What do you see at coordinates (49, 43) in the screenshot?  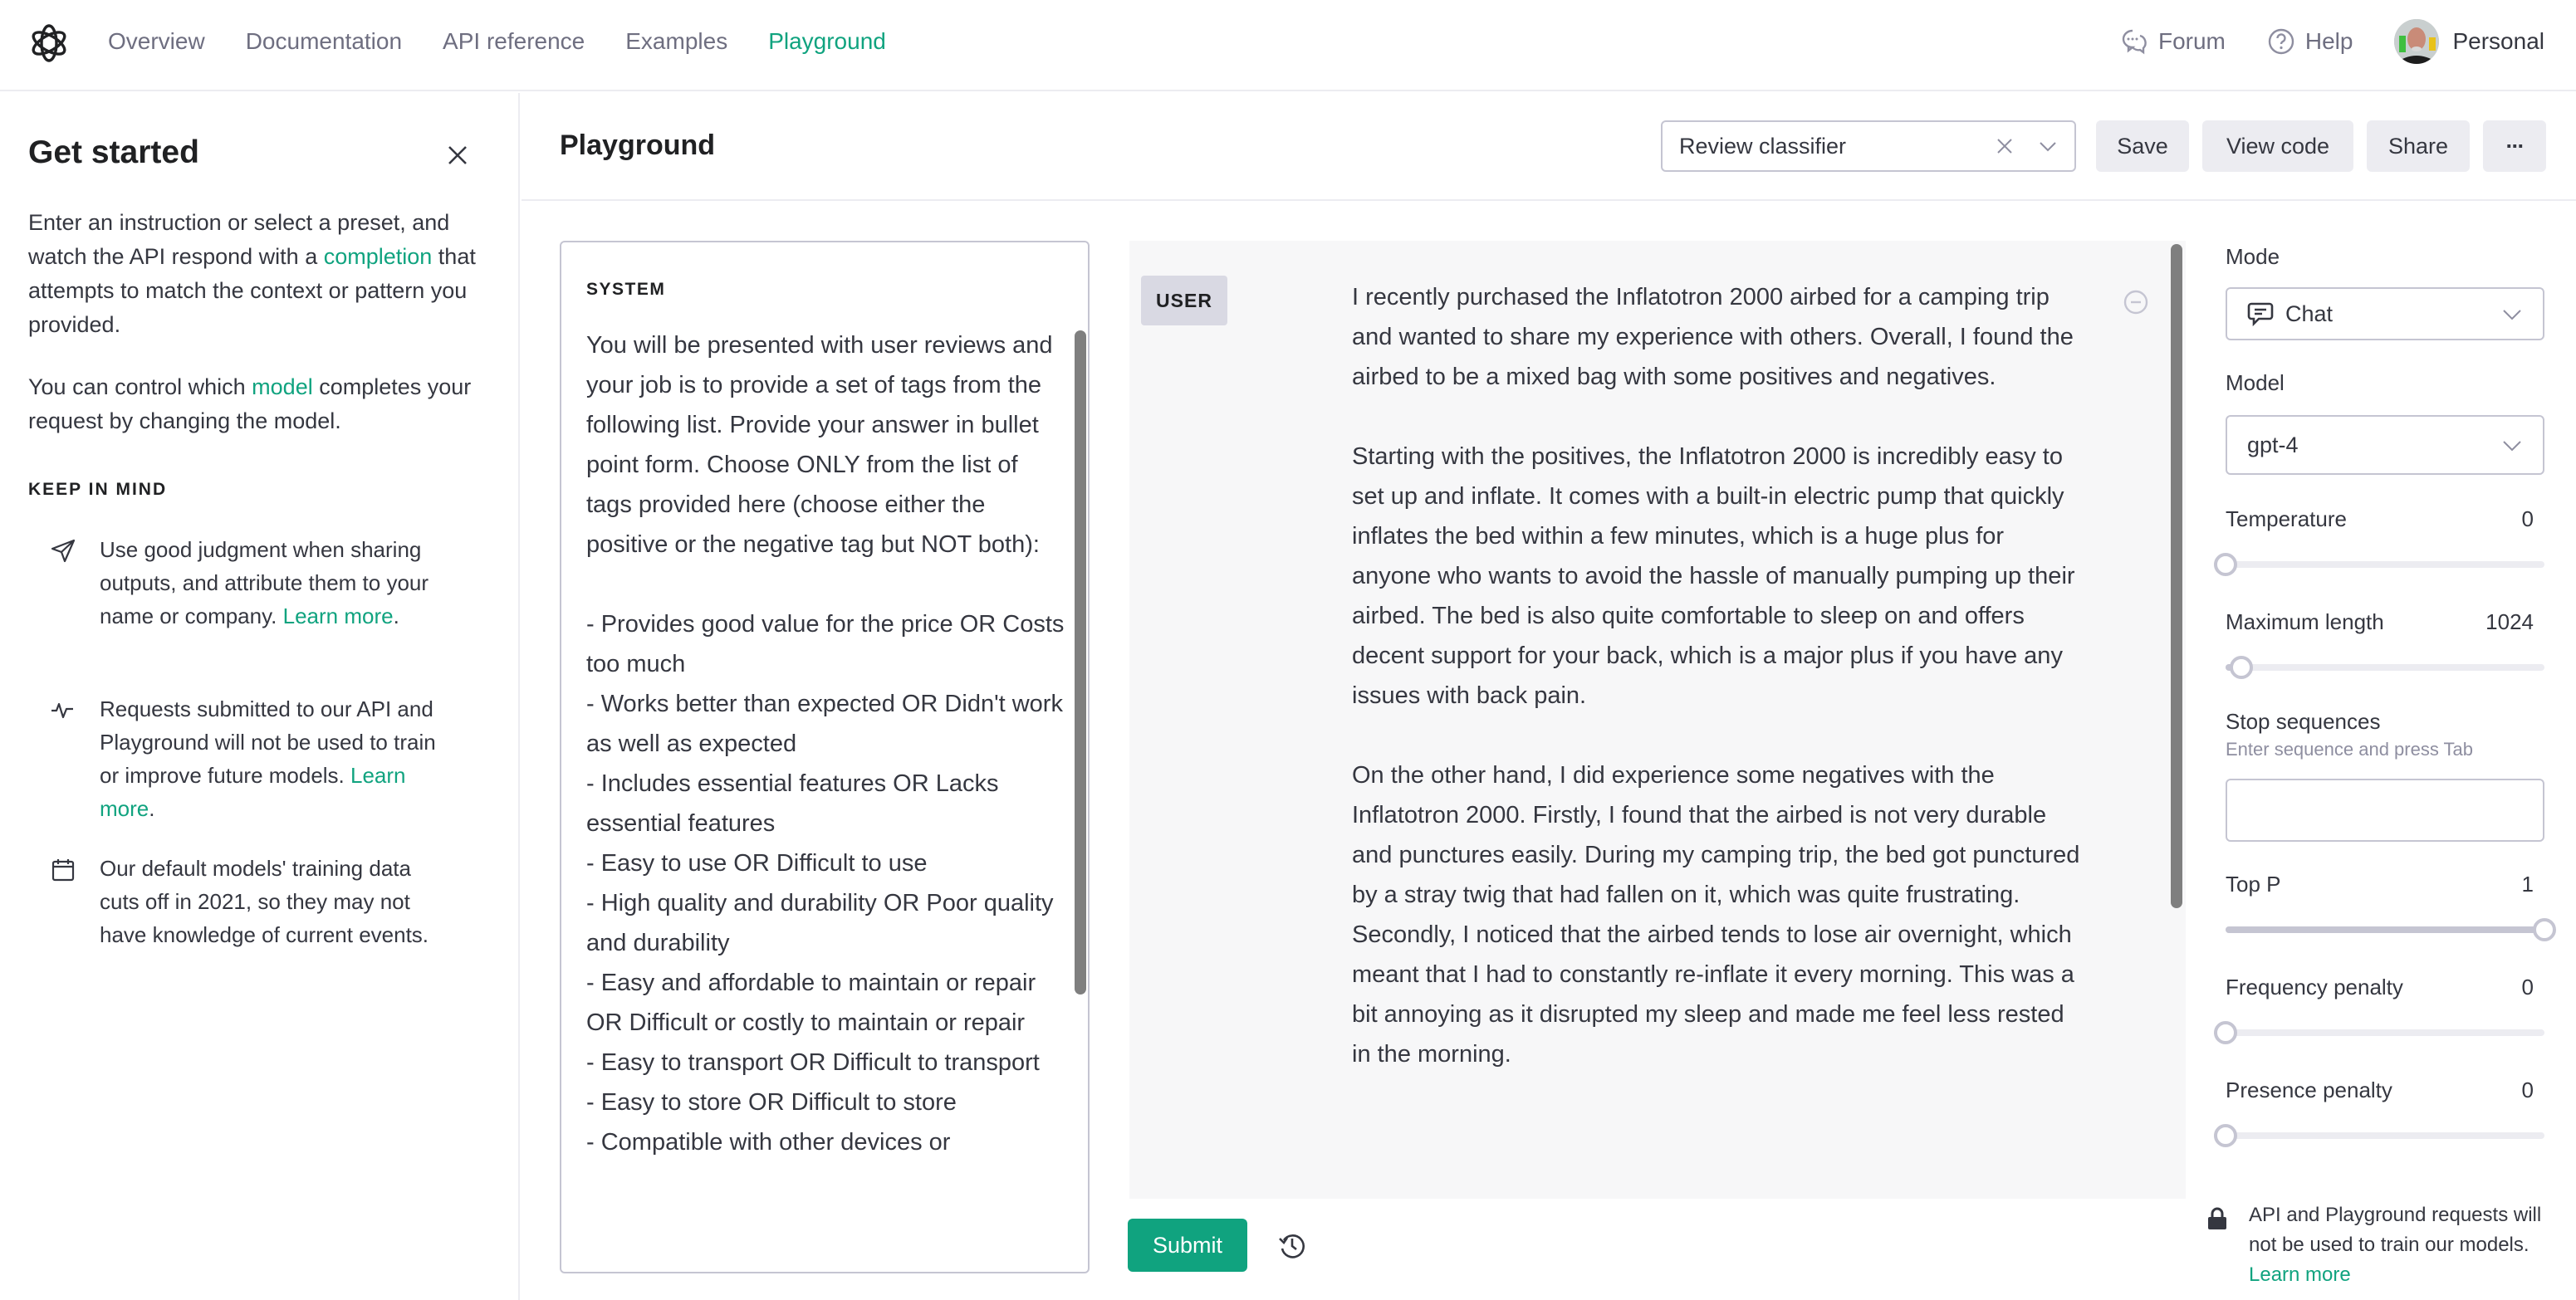 I see `openai-logo-icon` at bounding box center [49, 43].